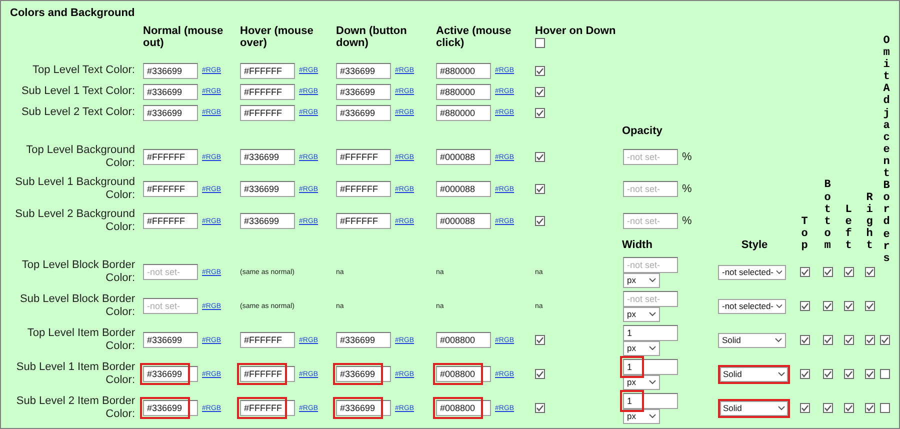 This screenshot has height=429, width=900. Describe the element at coordinates (80, 157) in the screenshot. I see `row-label: Top Level Background Color:` at that location.